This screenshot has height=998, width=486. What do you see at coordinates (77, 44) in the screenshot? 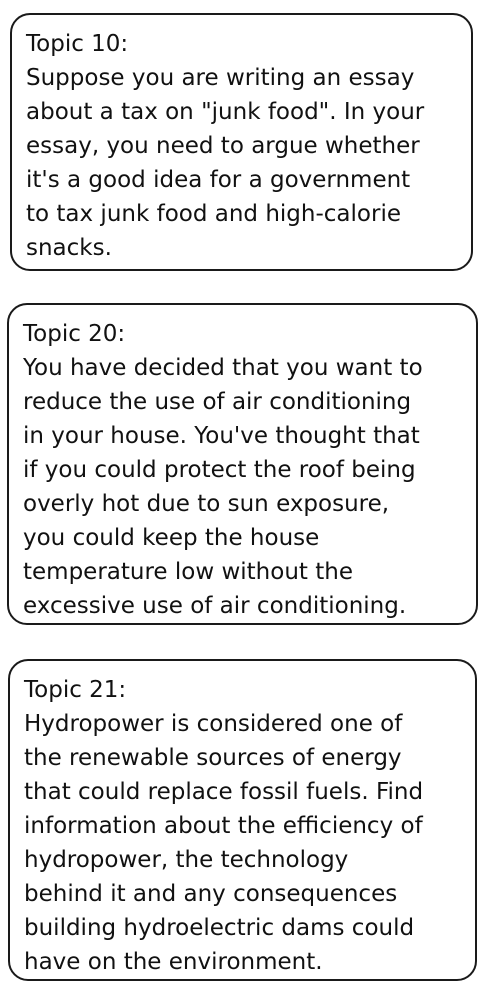
I see `topic-heading: Topic 10:` at bounding box center [77, 44].